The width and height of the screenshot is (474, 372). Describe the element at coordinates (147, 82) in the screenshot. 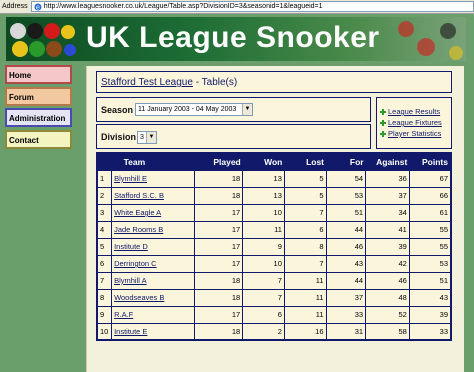

I see `league-link: Stafford Test League` at that location.